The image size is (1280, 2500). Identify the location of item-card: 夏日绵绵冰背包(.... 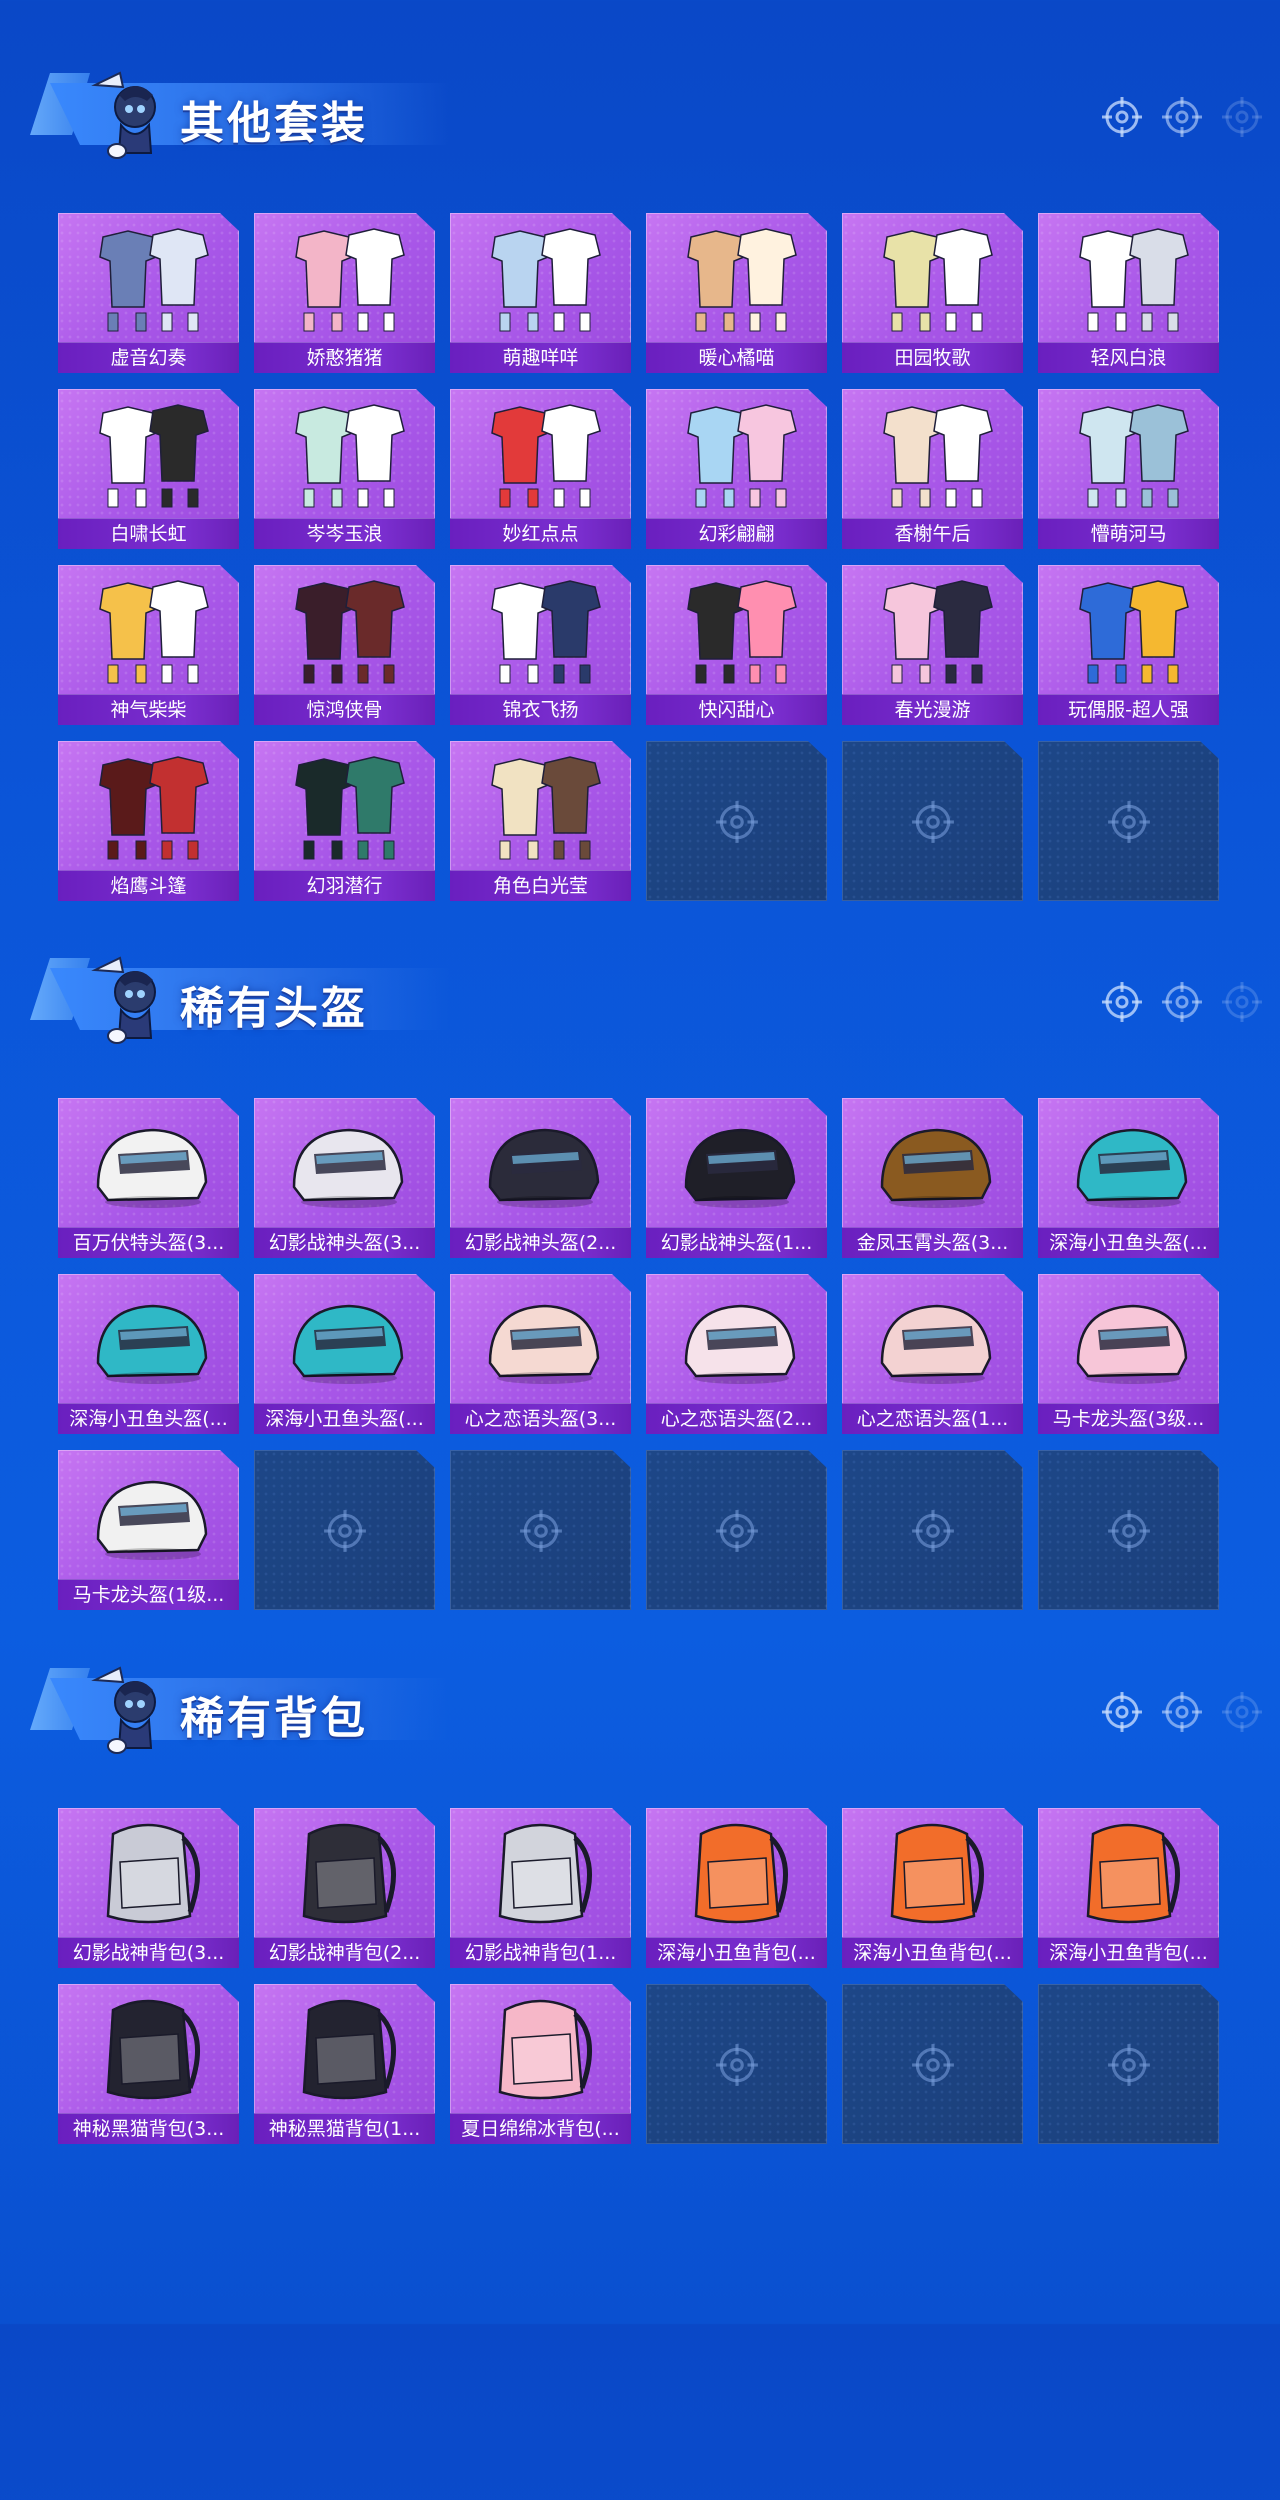
(540, 2064).